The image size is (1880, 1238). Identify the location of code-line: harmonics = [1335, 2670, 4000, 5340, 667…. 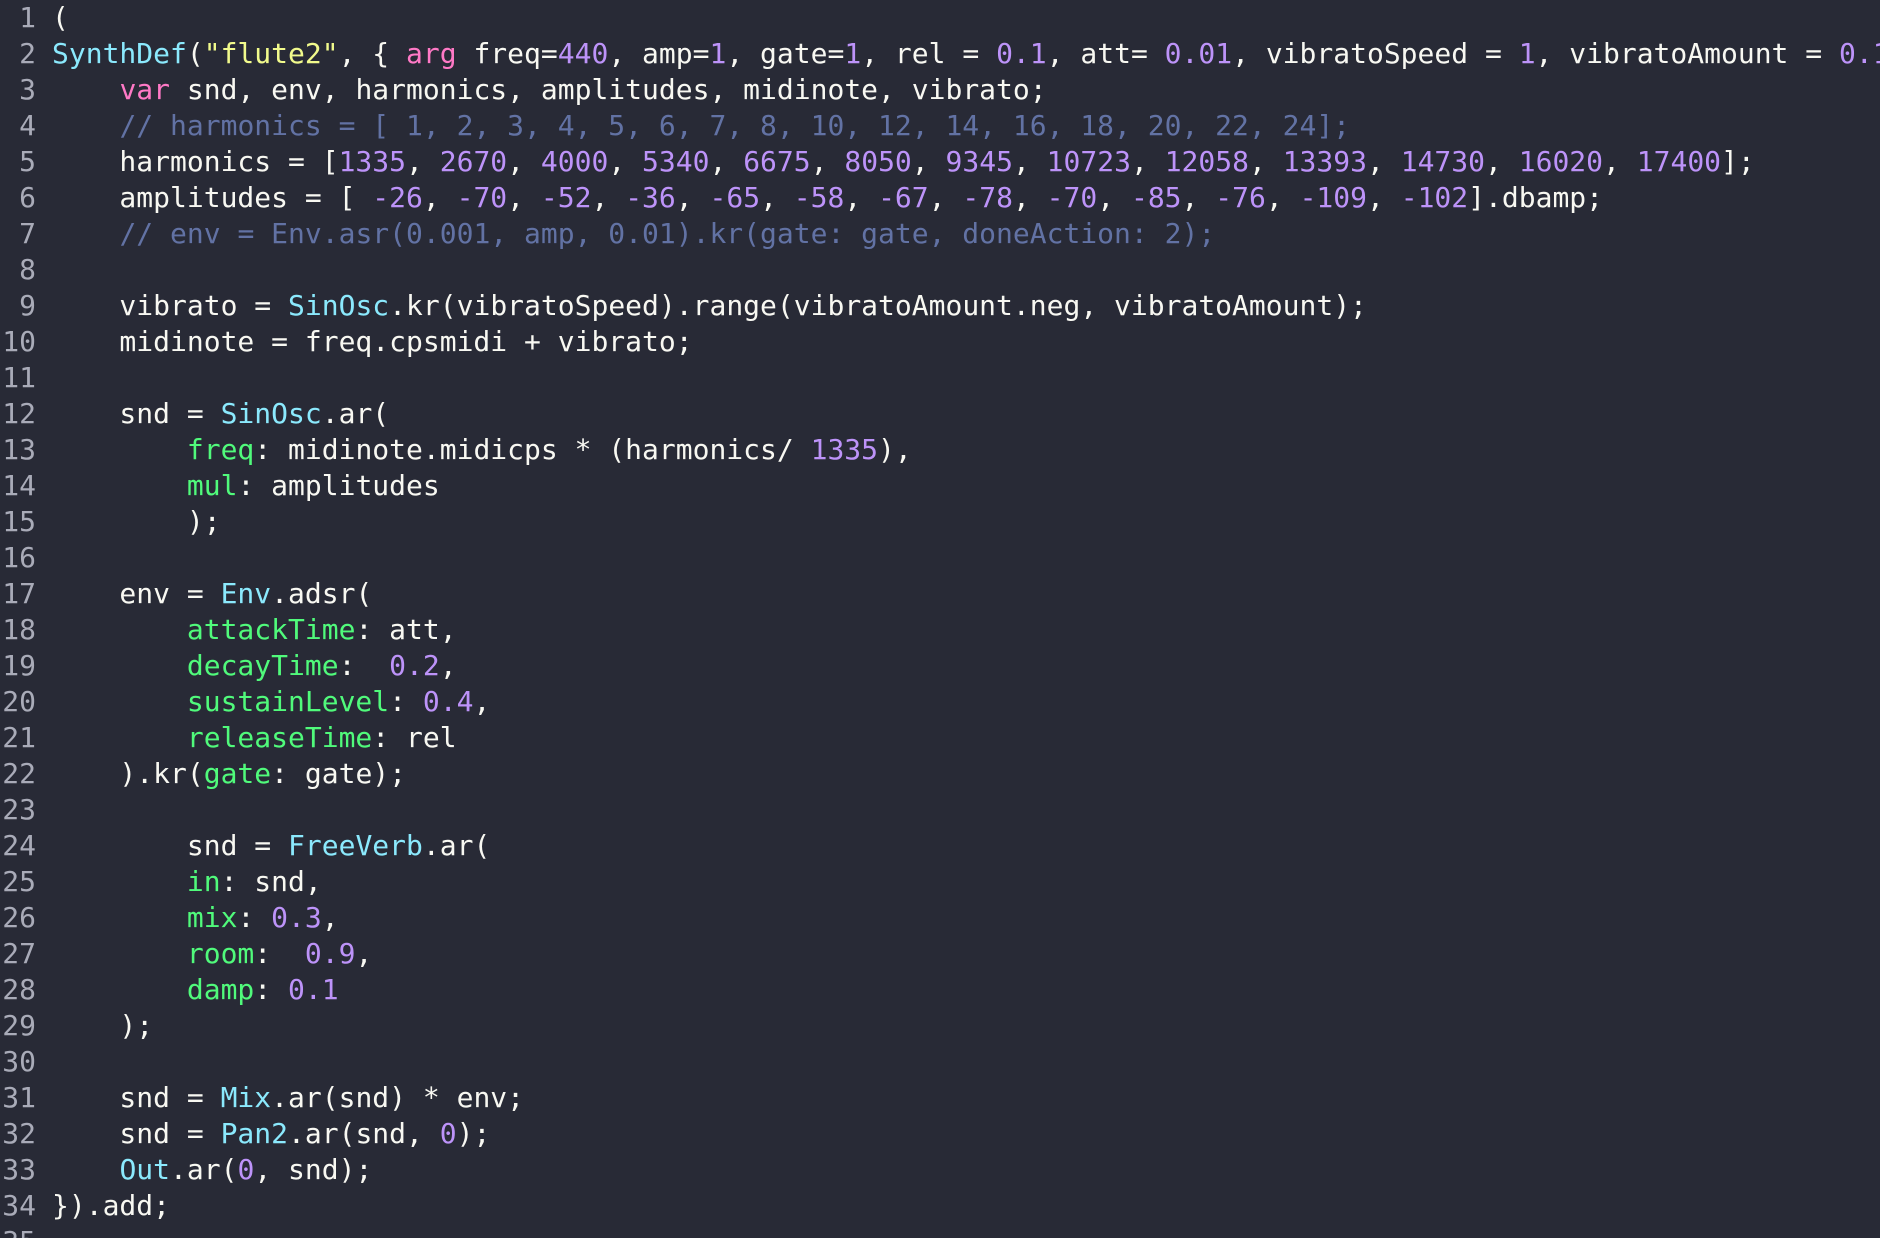
(966, 162).